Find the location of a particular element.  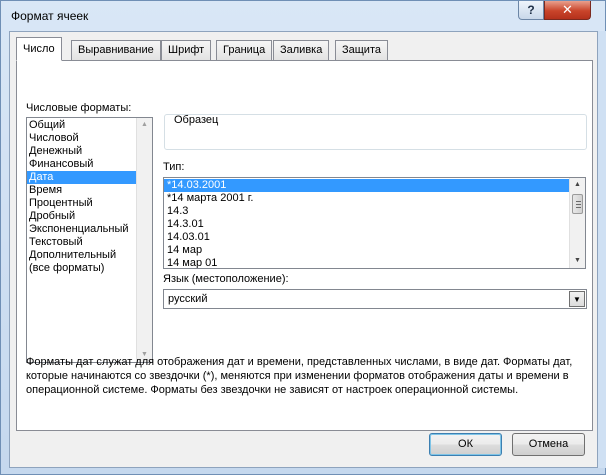

window-title: Формат ячеек is located at coordinates (50, 16).